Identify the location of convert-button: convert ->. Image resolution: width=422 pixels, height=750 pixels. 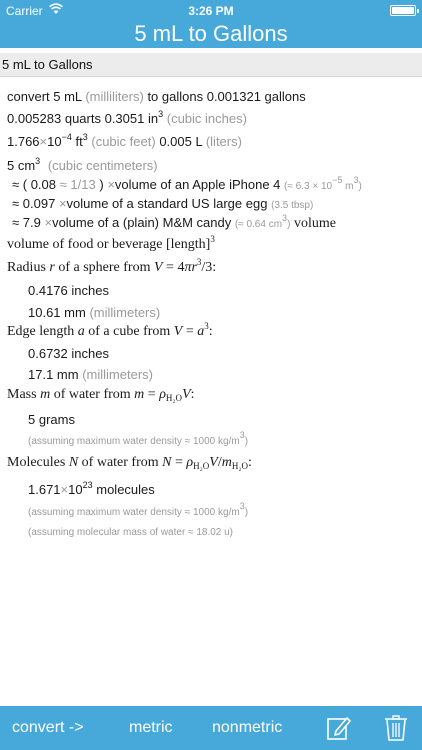
(48, 728).